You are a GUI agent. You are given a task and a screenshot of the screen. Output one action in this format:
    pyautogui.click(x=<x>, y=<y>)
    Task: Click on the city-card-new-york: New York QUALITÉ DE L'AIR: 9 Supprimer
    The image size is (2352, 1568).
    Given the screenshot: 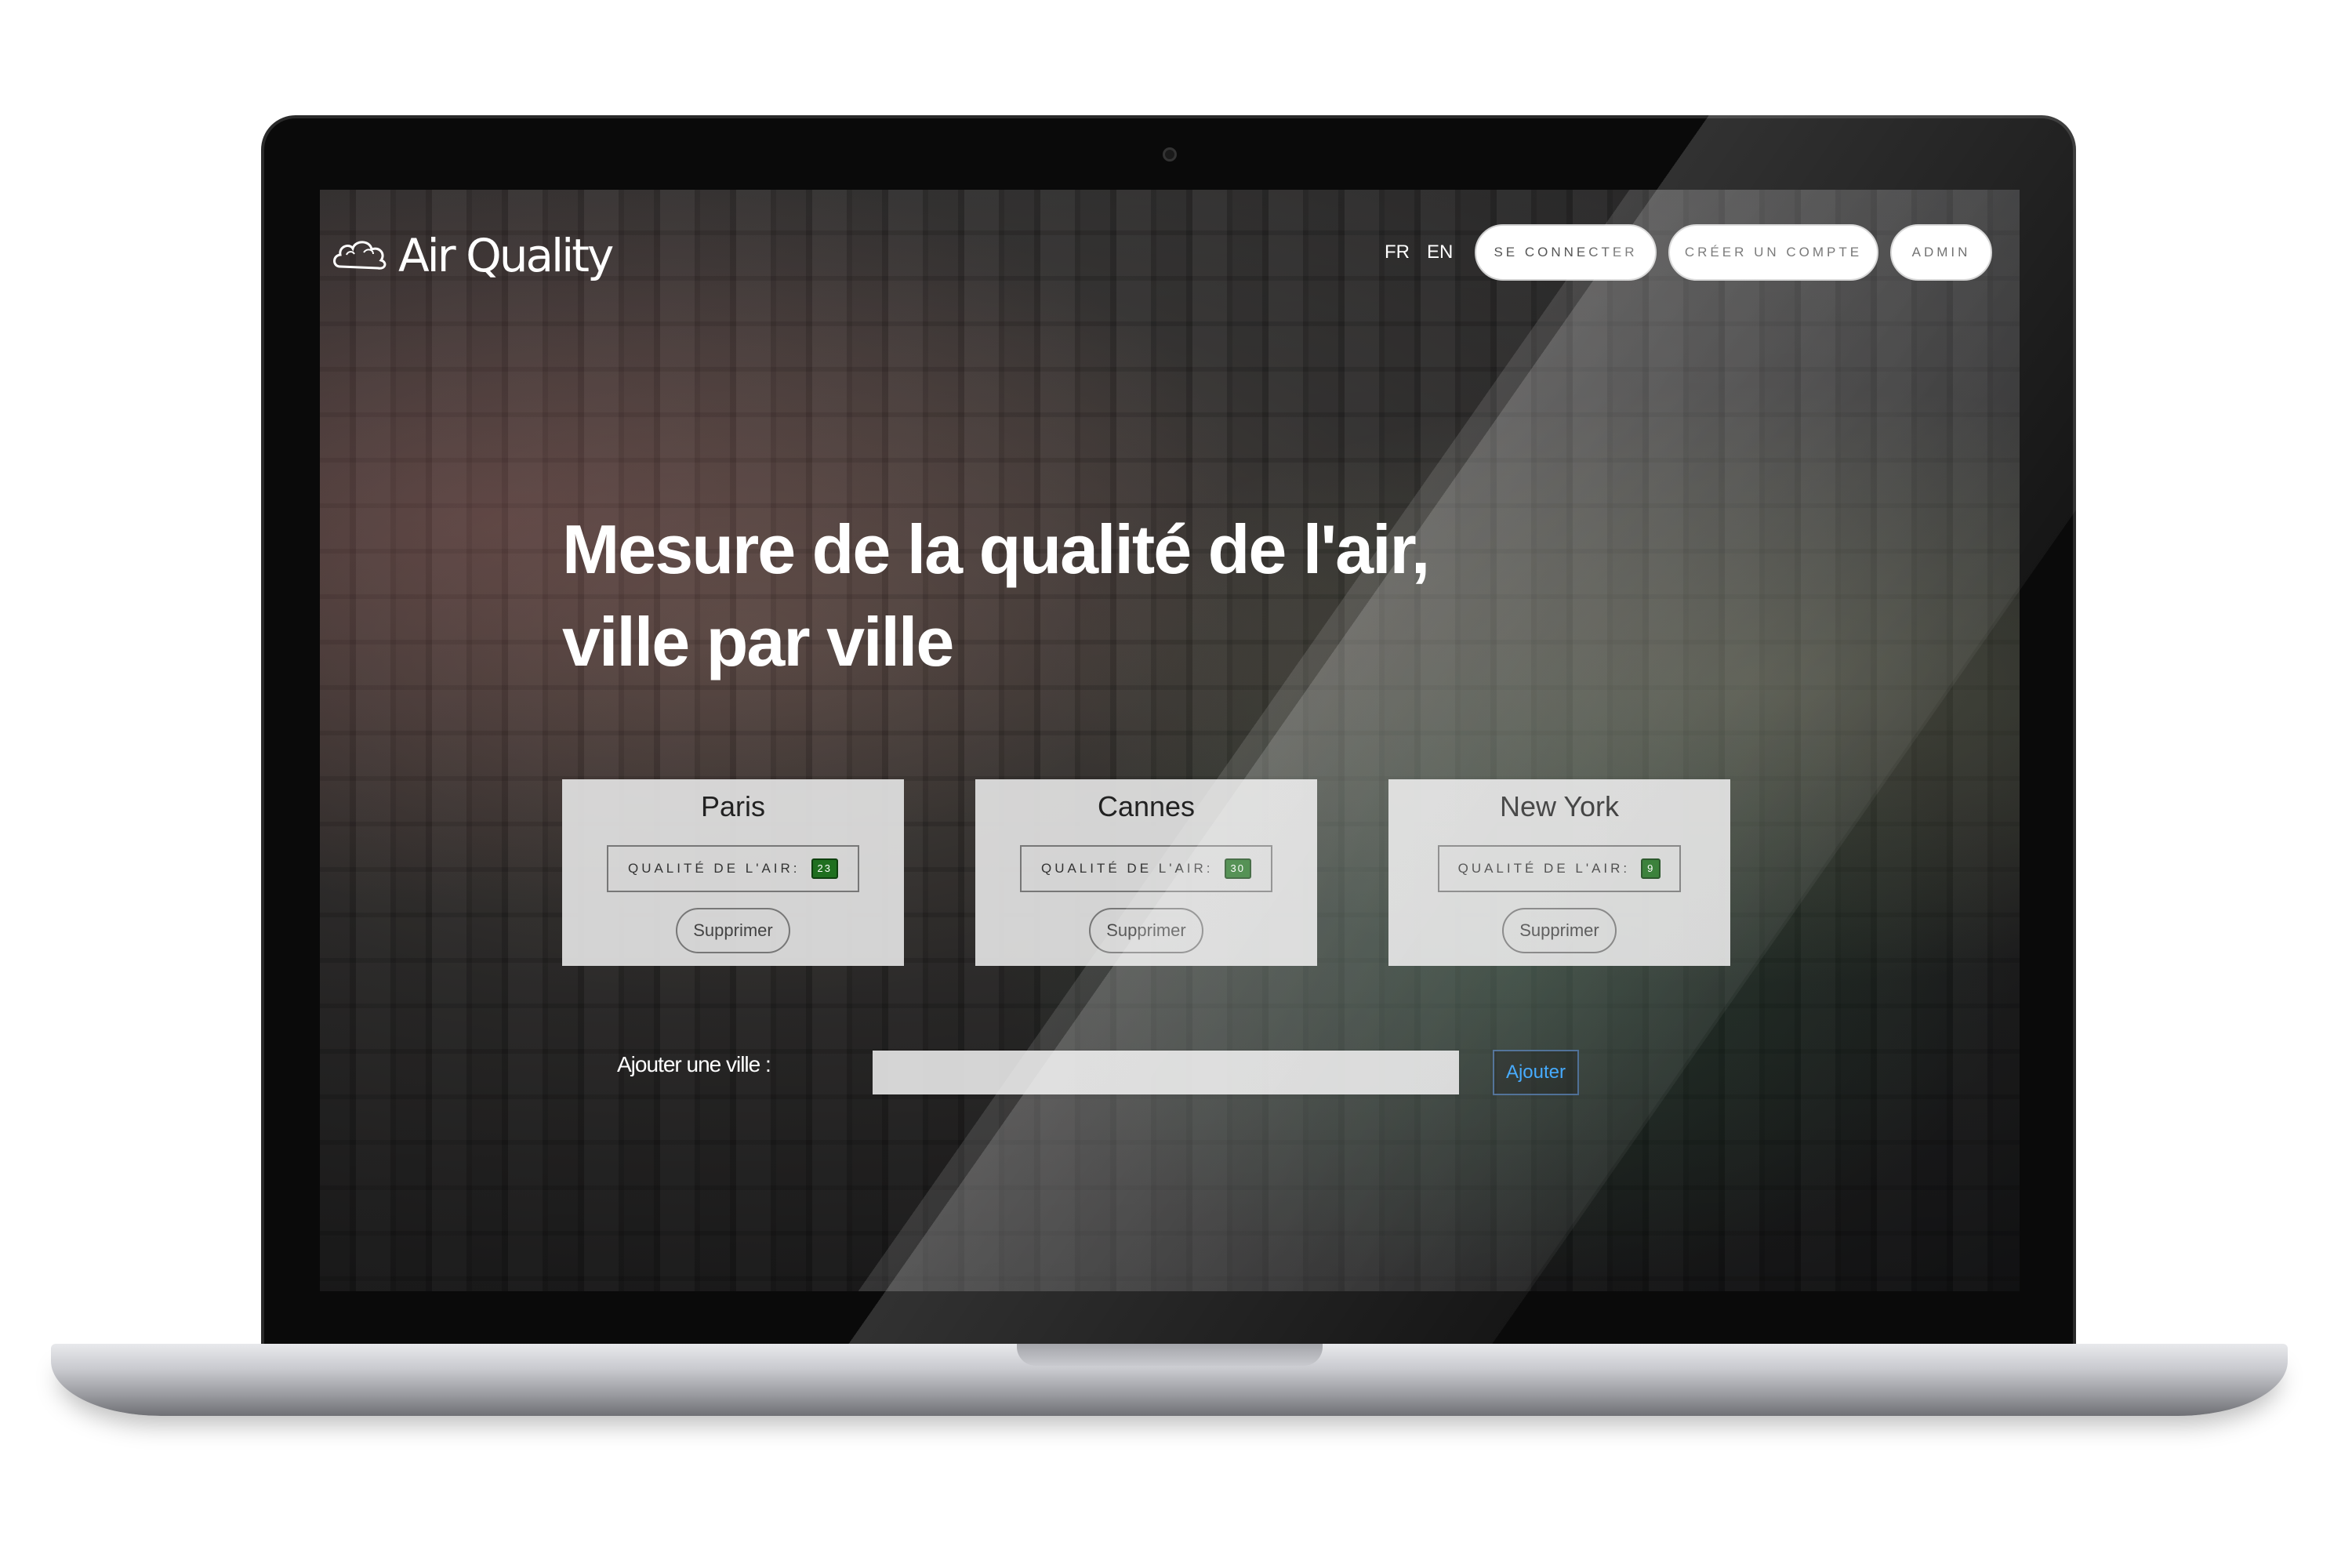 What is the action you would take?
    pyautogui.click(x=1559, y=873)
    